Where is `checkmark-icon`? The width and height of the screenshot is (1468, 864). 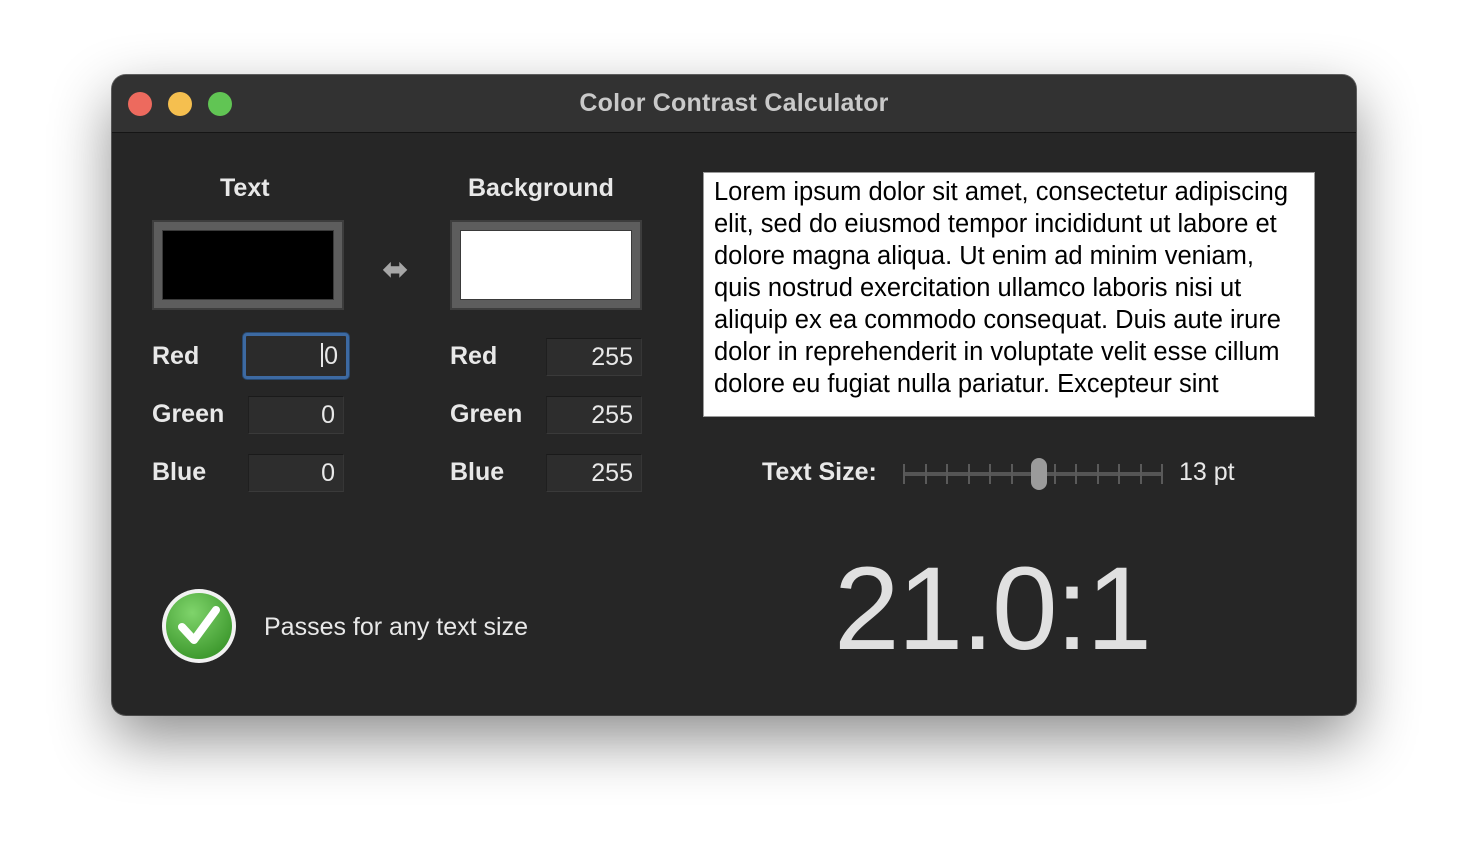 checkmark-icon is located at coordinates (199, 626).